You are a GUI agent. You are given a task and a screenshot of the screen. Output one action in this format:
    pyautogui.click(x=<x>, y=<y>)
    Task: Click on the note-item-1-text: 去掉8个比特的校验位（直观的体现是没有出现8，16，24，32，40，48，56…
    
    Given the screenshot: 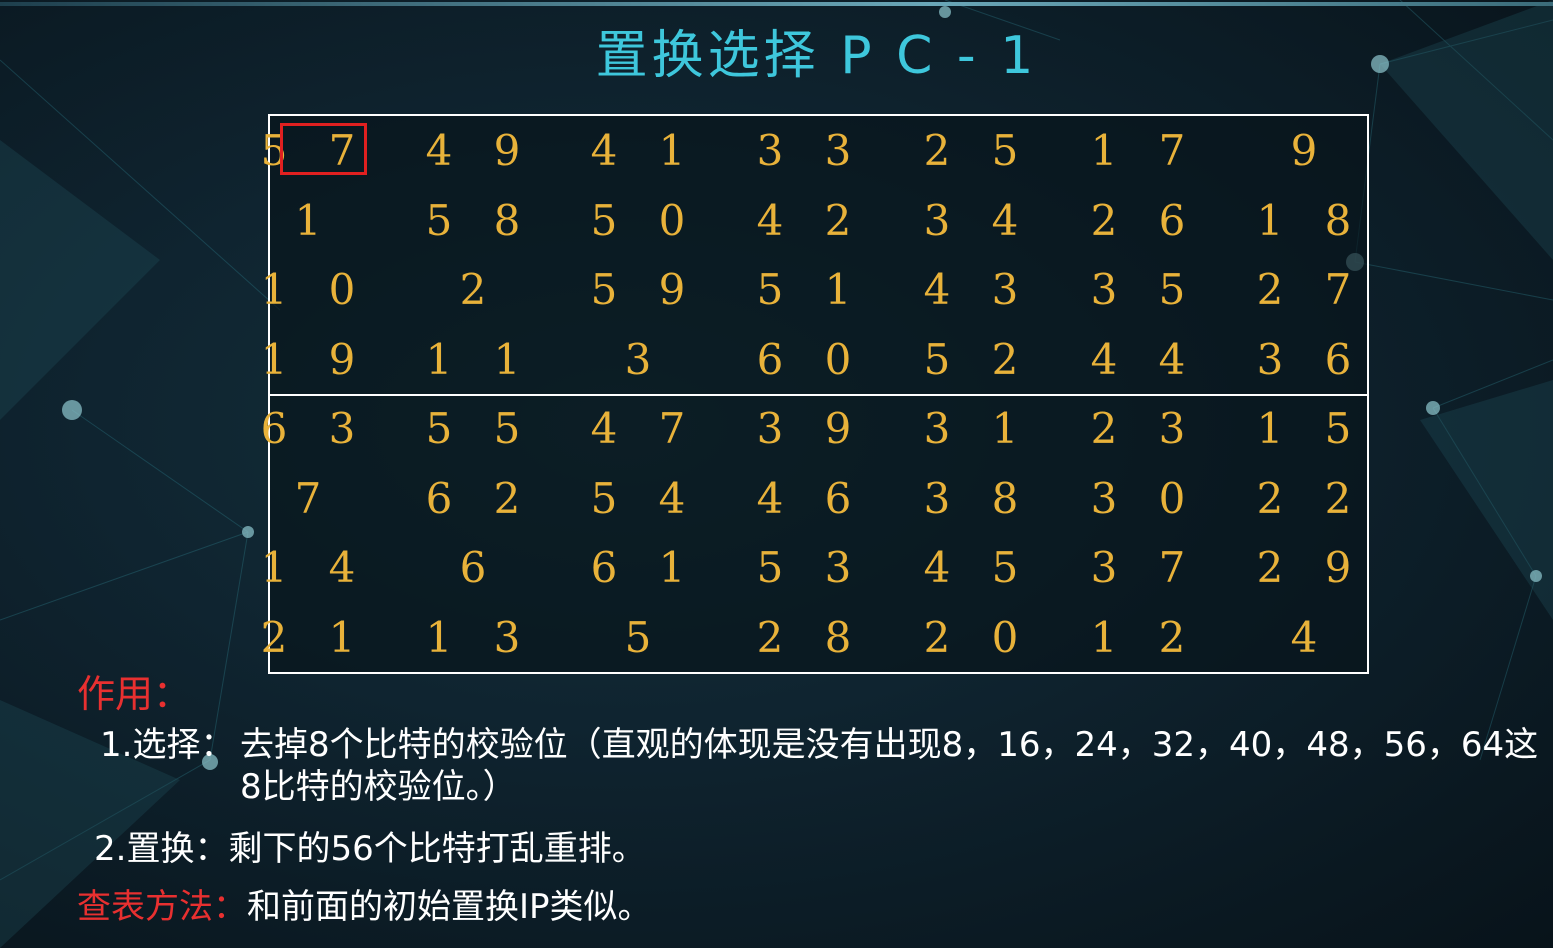 What is the action you would take?
    pyautogui.click(x=889, y=766)
    